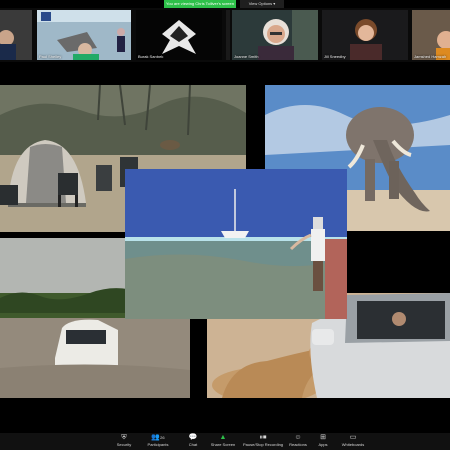 This screenshot has width=450, height=450. I want to click on participants-label: Participants, so click(158, 444).